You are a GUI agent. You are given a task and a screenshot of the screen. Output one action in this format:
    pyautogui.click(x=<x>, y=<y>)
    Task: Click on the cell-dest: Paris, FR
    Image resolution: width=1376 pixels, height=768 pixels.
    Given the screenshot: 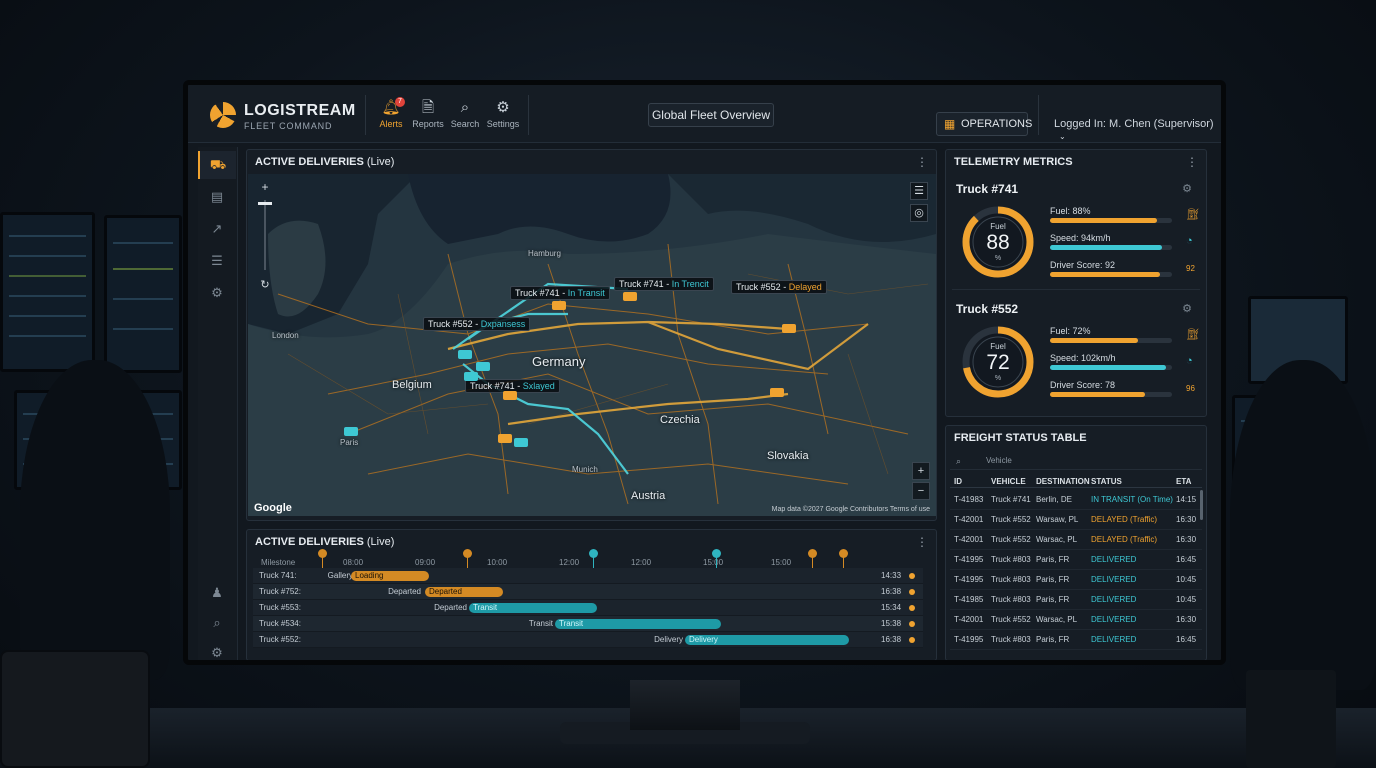 What is the action you would take?
    pyautogui.click(x=1053, y=639)
    